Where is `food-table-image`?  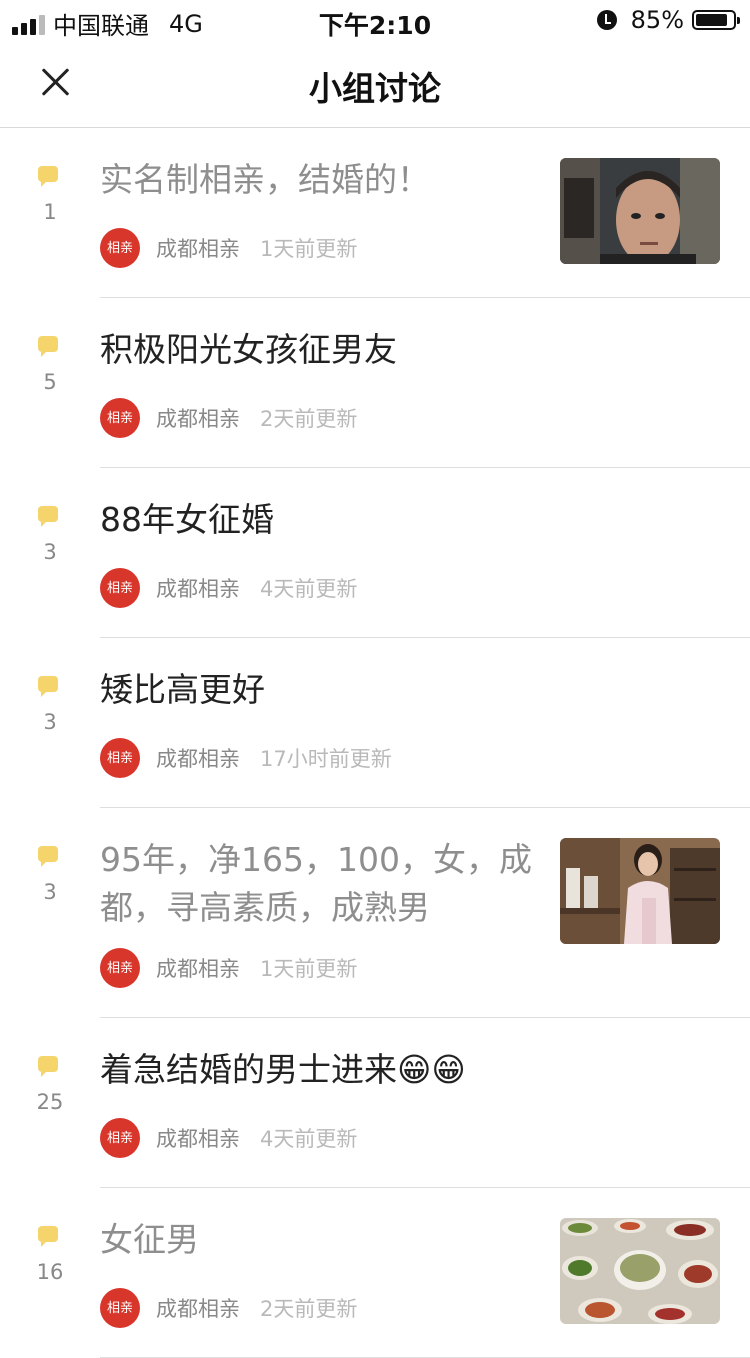
food-table-image is located at coordinates (640, 1271).